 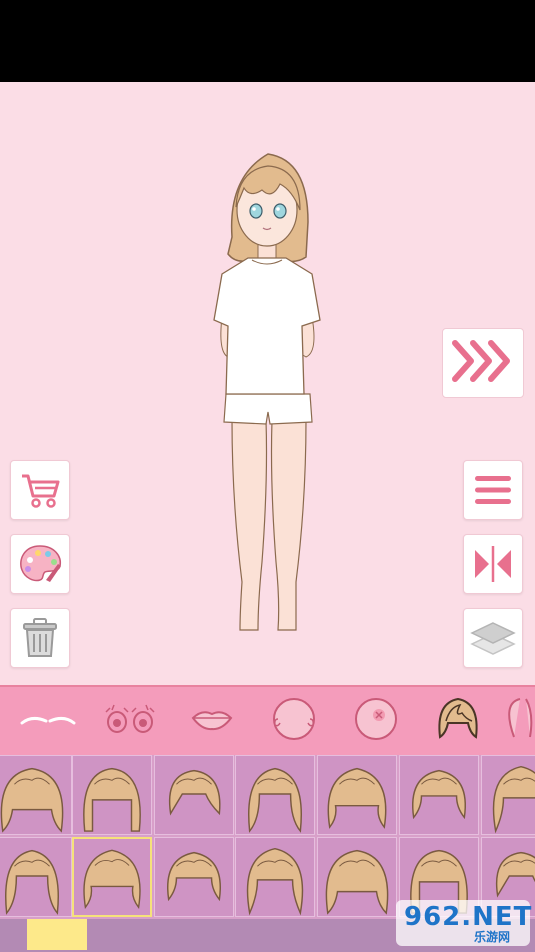 I want to click on layers-button, so click(x=493, y=638).